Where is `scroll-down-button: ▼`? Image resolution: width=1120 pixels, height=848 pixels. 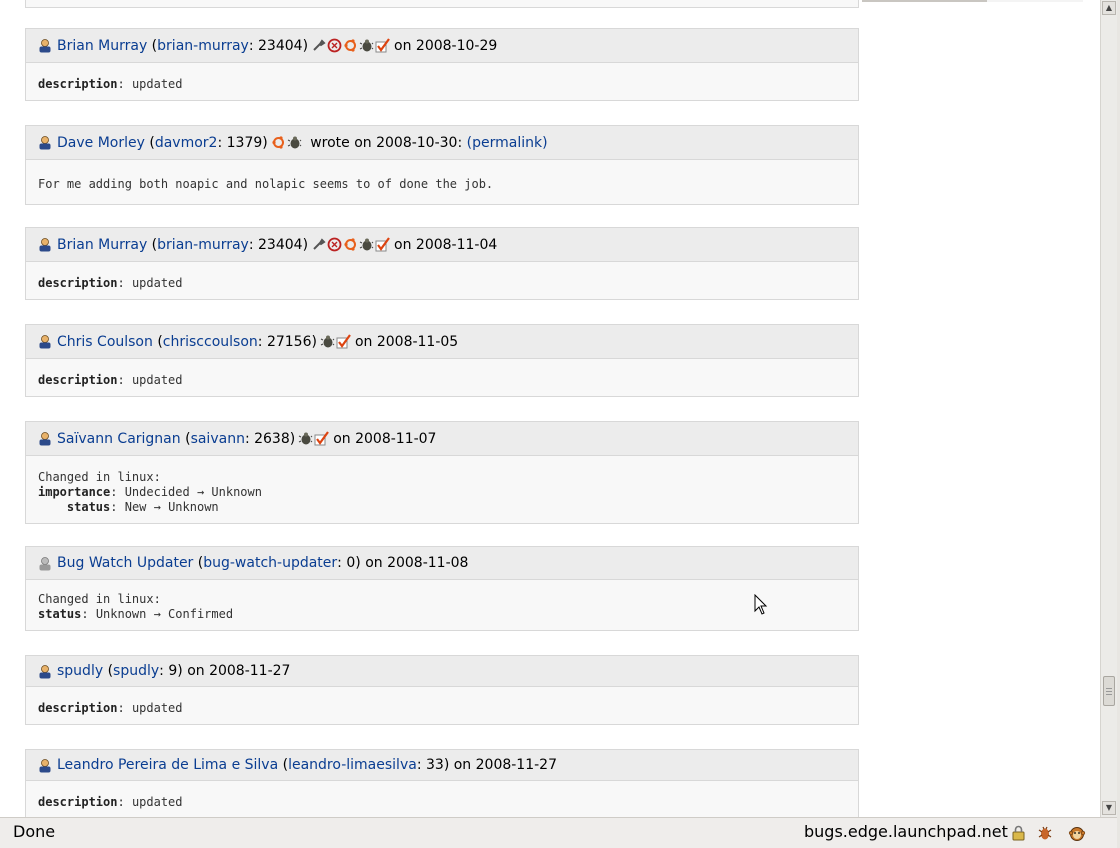
scroll-down-button: ▼ is located at coordinates (1109, 808).